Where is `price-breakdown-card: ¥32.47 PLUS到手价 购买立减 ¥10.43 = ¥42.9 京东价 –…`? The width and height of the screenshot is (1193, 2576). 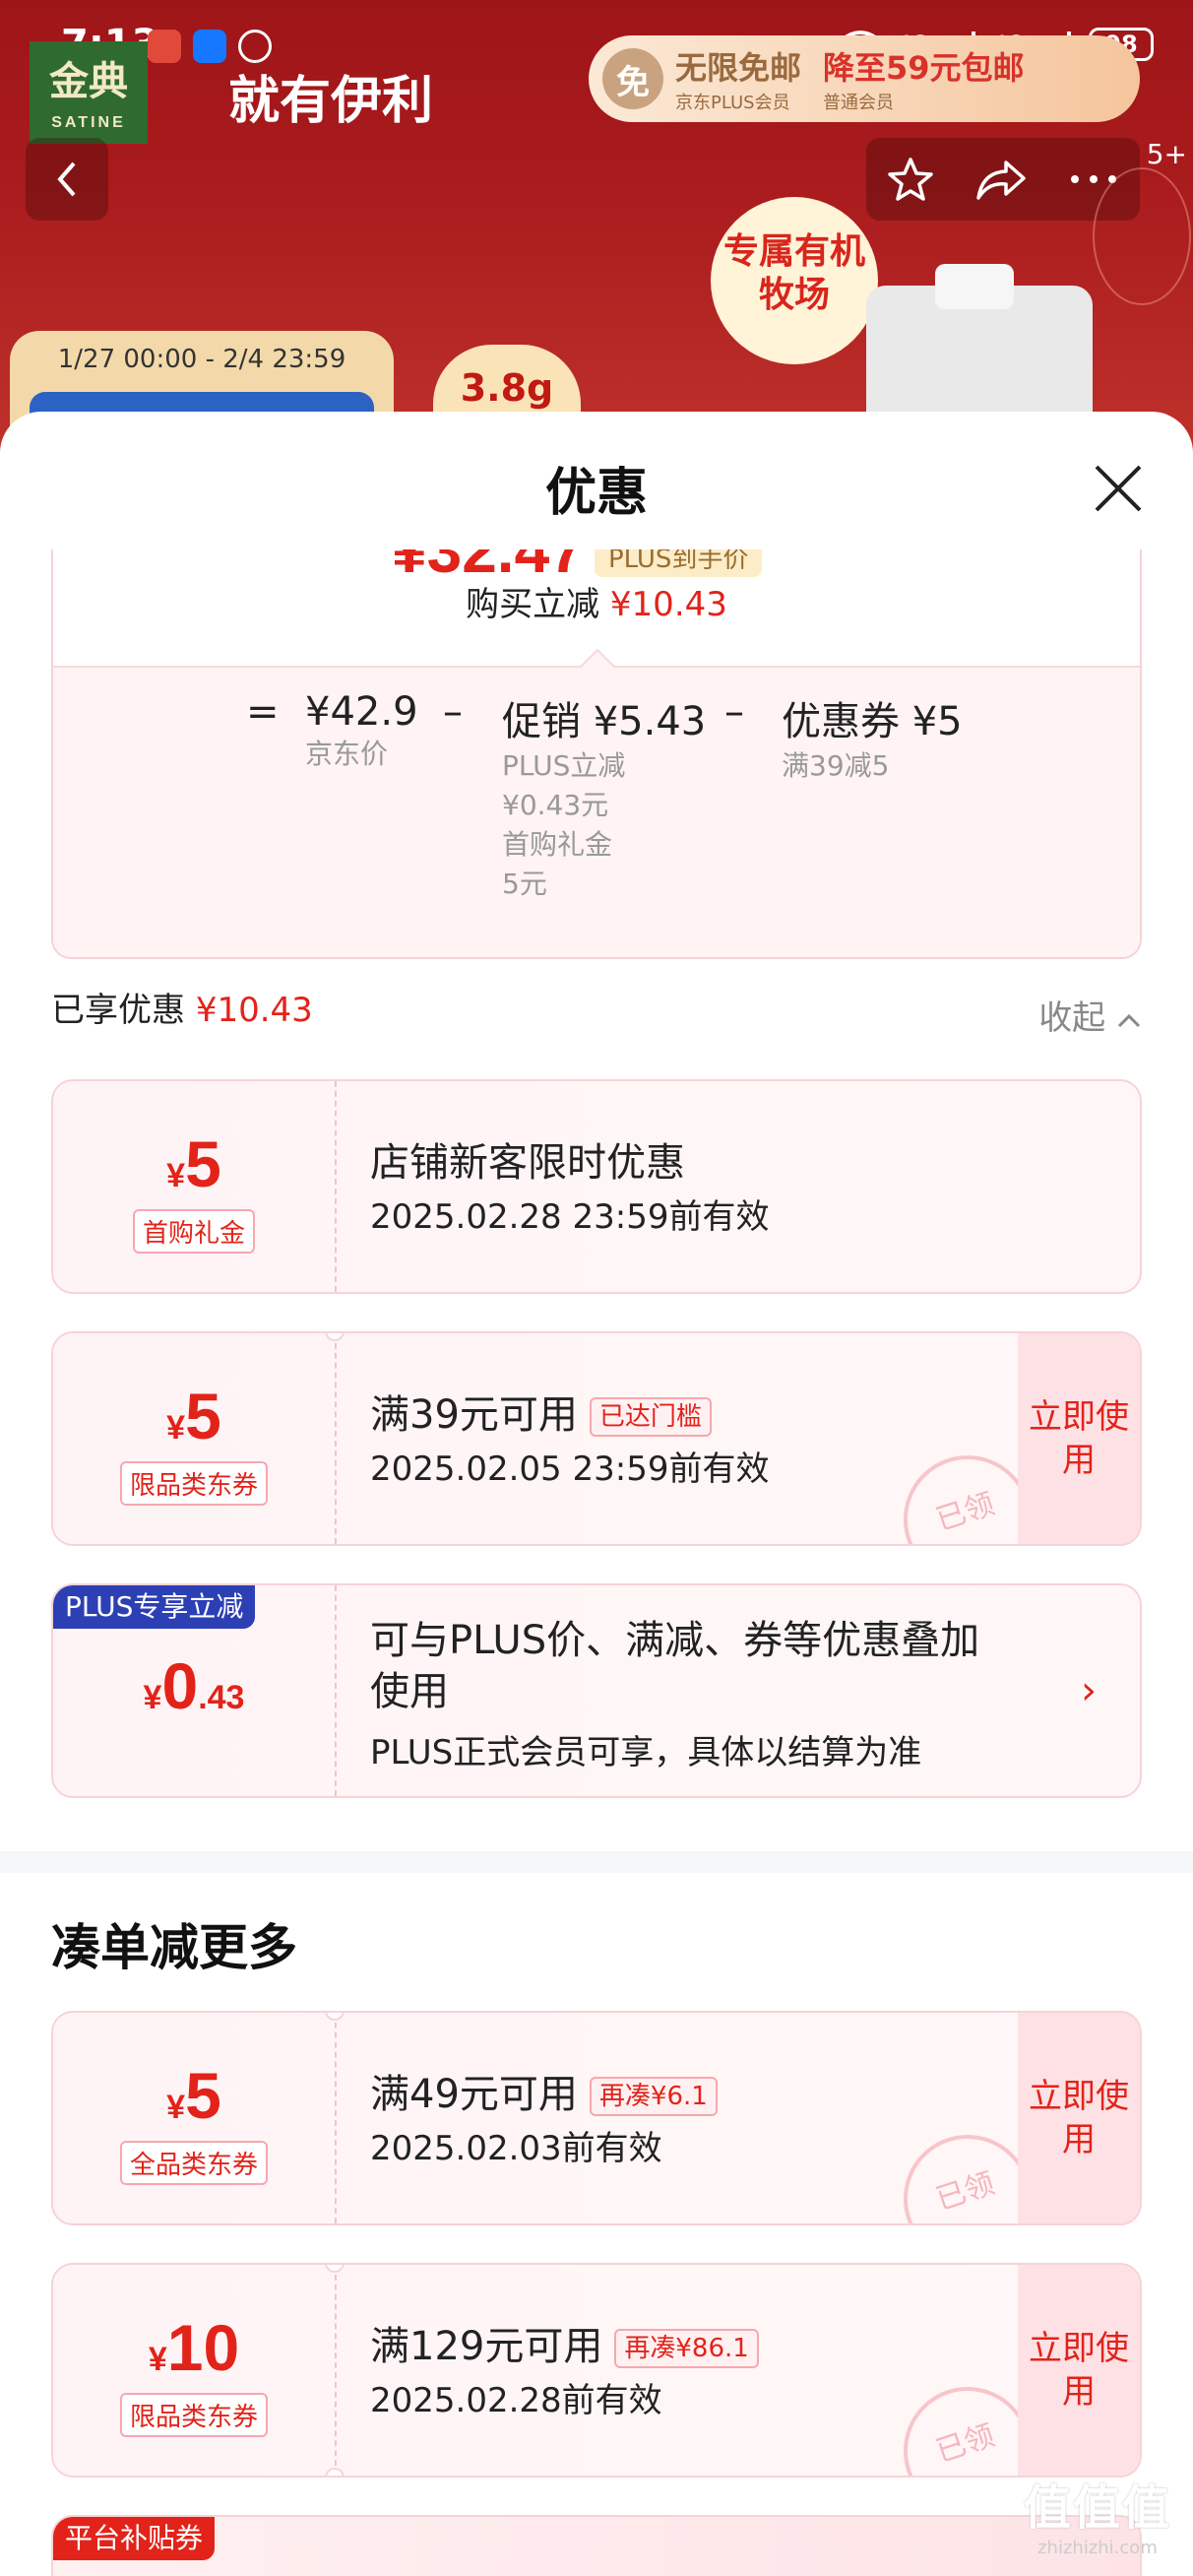
price-breakdown-card: ¥32.47 PLUS到手价 购买立减 ¥10.43 = ¥42.9 京东价 –… is located at coordinates (596, 754).